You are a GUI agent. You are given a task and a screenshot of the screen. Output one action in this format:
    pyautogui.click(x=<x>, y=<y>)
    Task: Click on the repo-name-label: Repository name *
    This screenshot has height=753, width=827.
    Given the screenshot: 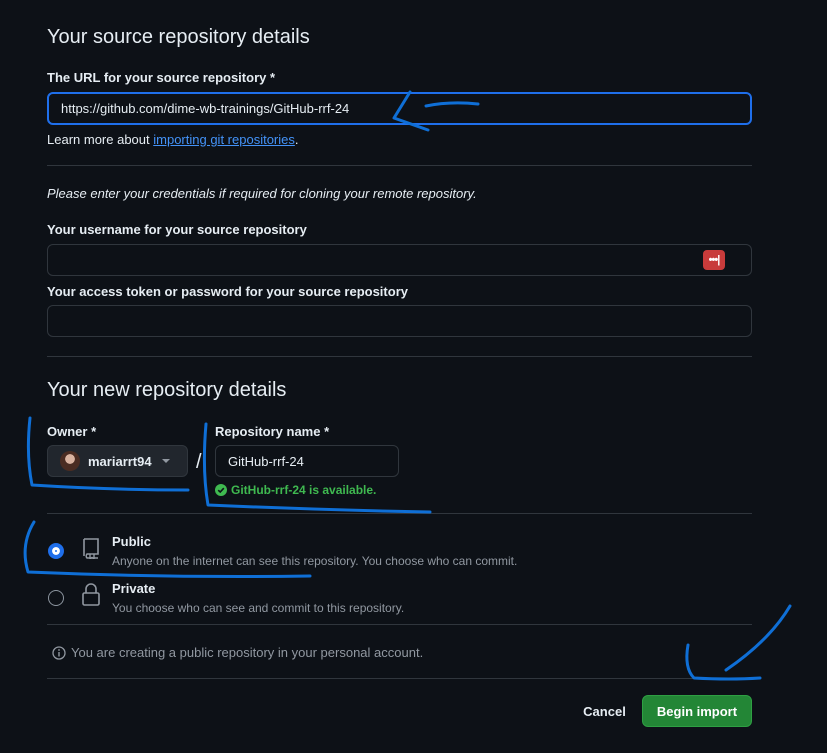 What is the action you would take?
    pyautogui.click(x=272, y=431)
    